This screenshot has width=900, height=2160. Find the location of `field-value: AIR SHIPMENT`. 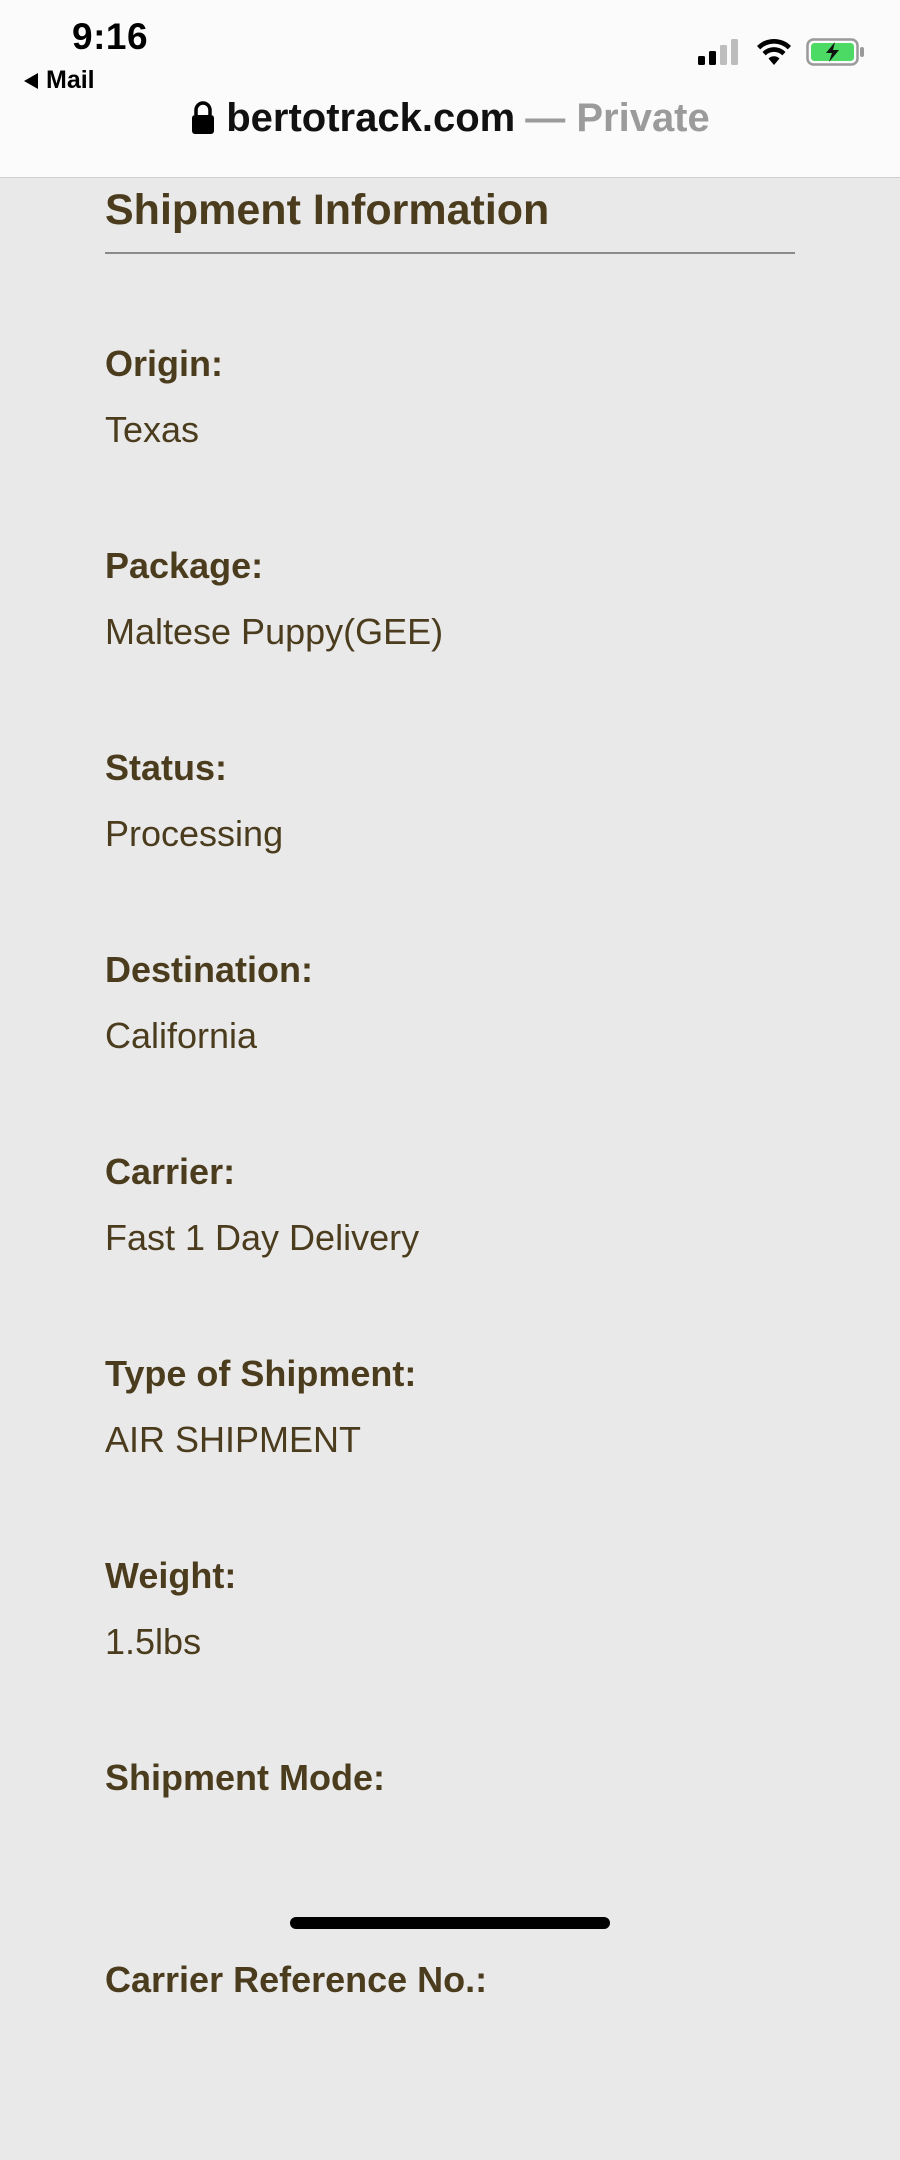

field-value: AIR SHIPMENT is located at coordinates (233, 1439).